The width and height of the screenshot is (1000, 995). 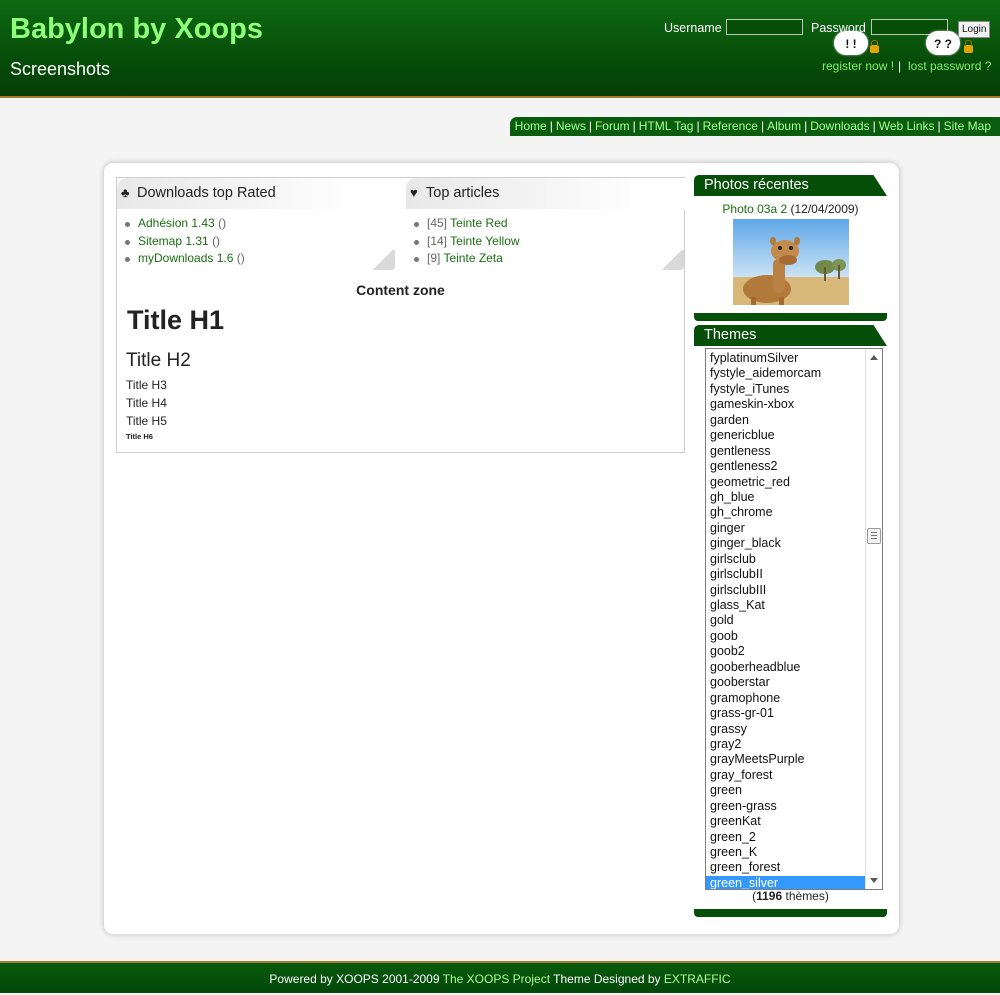 I want to click on theme-option: gh_blue, so click(x=785, y=497).